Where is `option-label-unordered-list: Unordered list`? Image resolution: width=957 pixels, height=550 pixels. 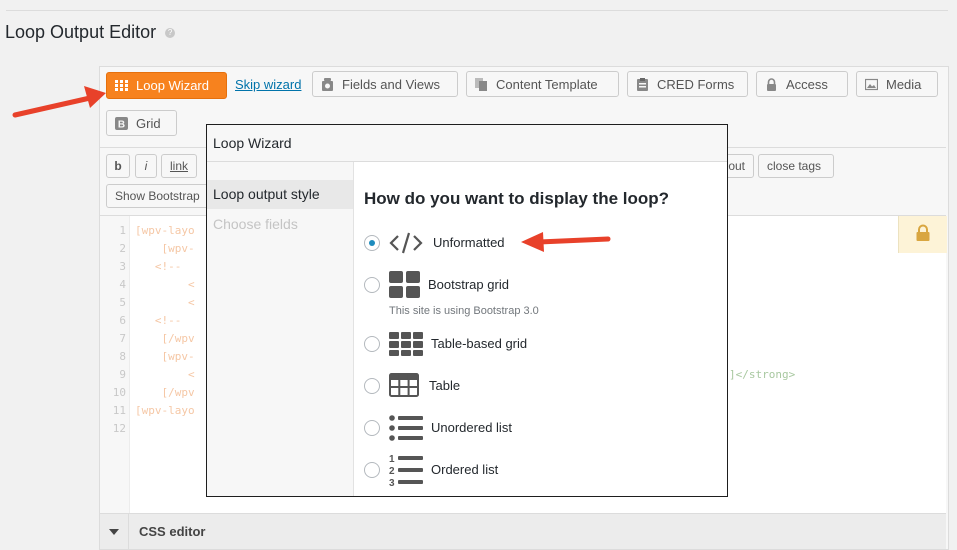
option-label-unordered-list: Unordered list is located at coordinates (471, 427).